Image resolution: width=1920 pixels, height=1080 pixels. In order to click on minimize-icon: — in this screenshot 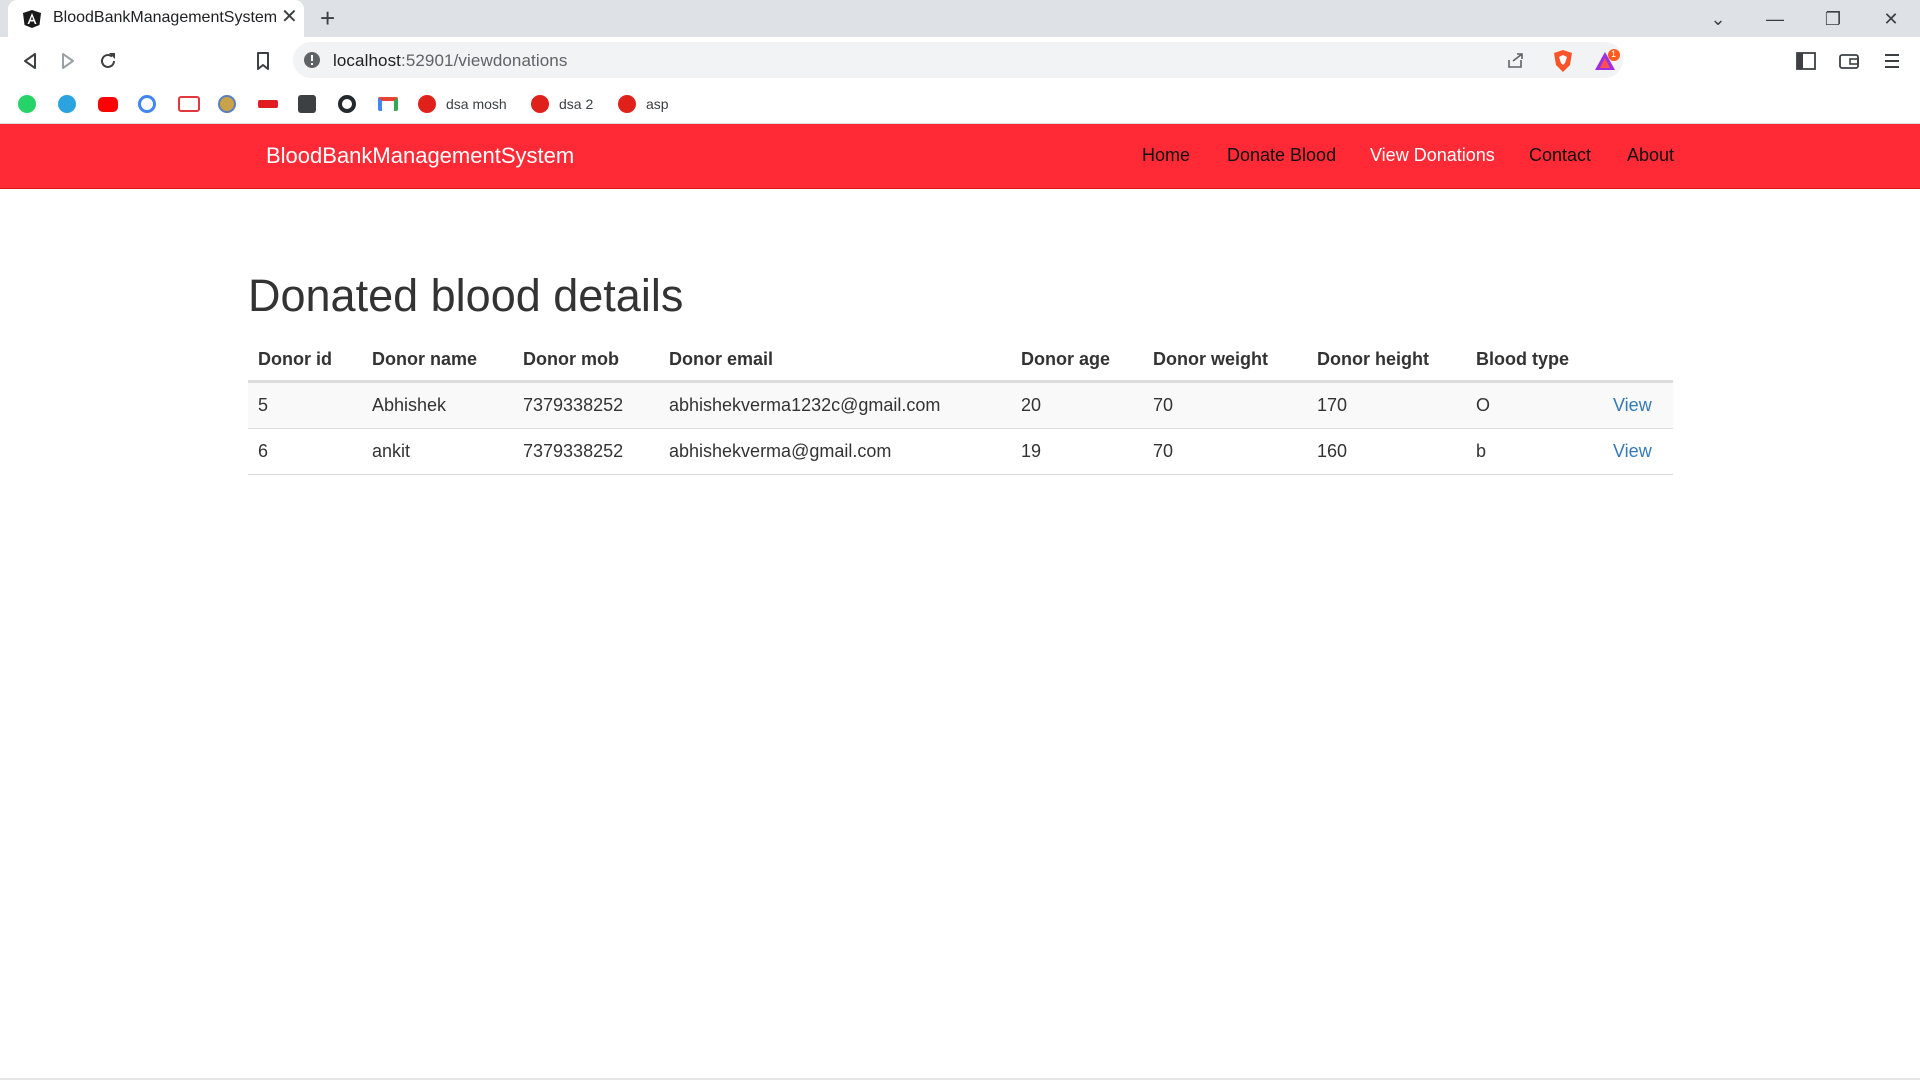, I will do `click(1775, 19)`.